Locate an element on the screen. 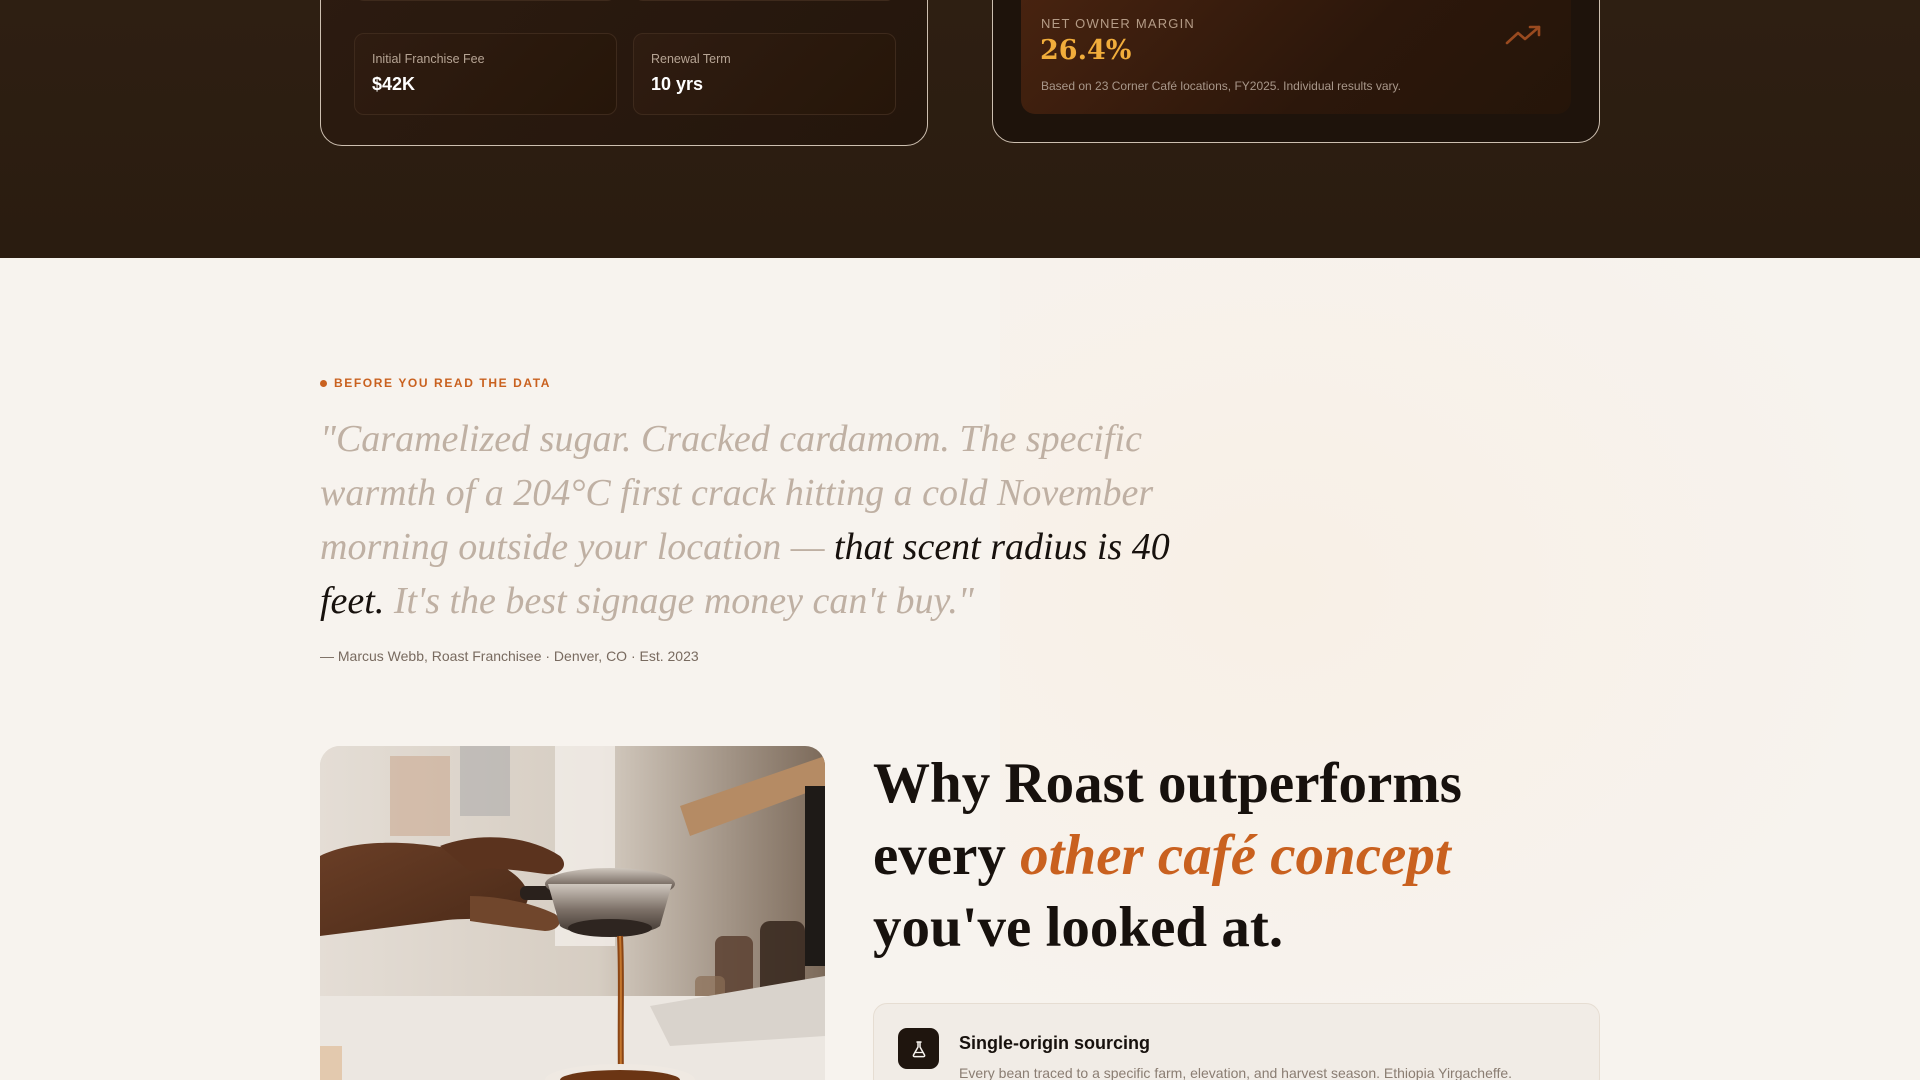  franchise-fee-value: $42K is located at coordinates (394, 84).